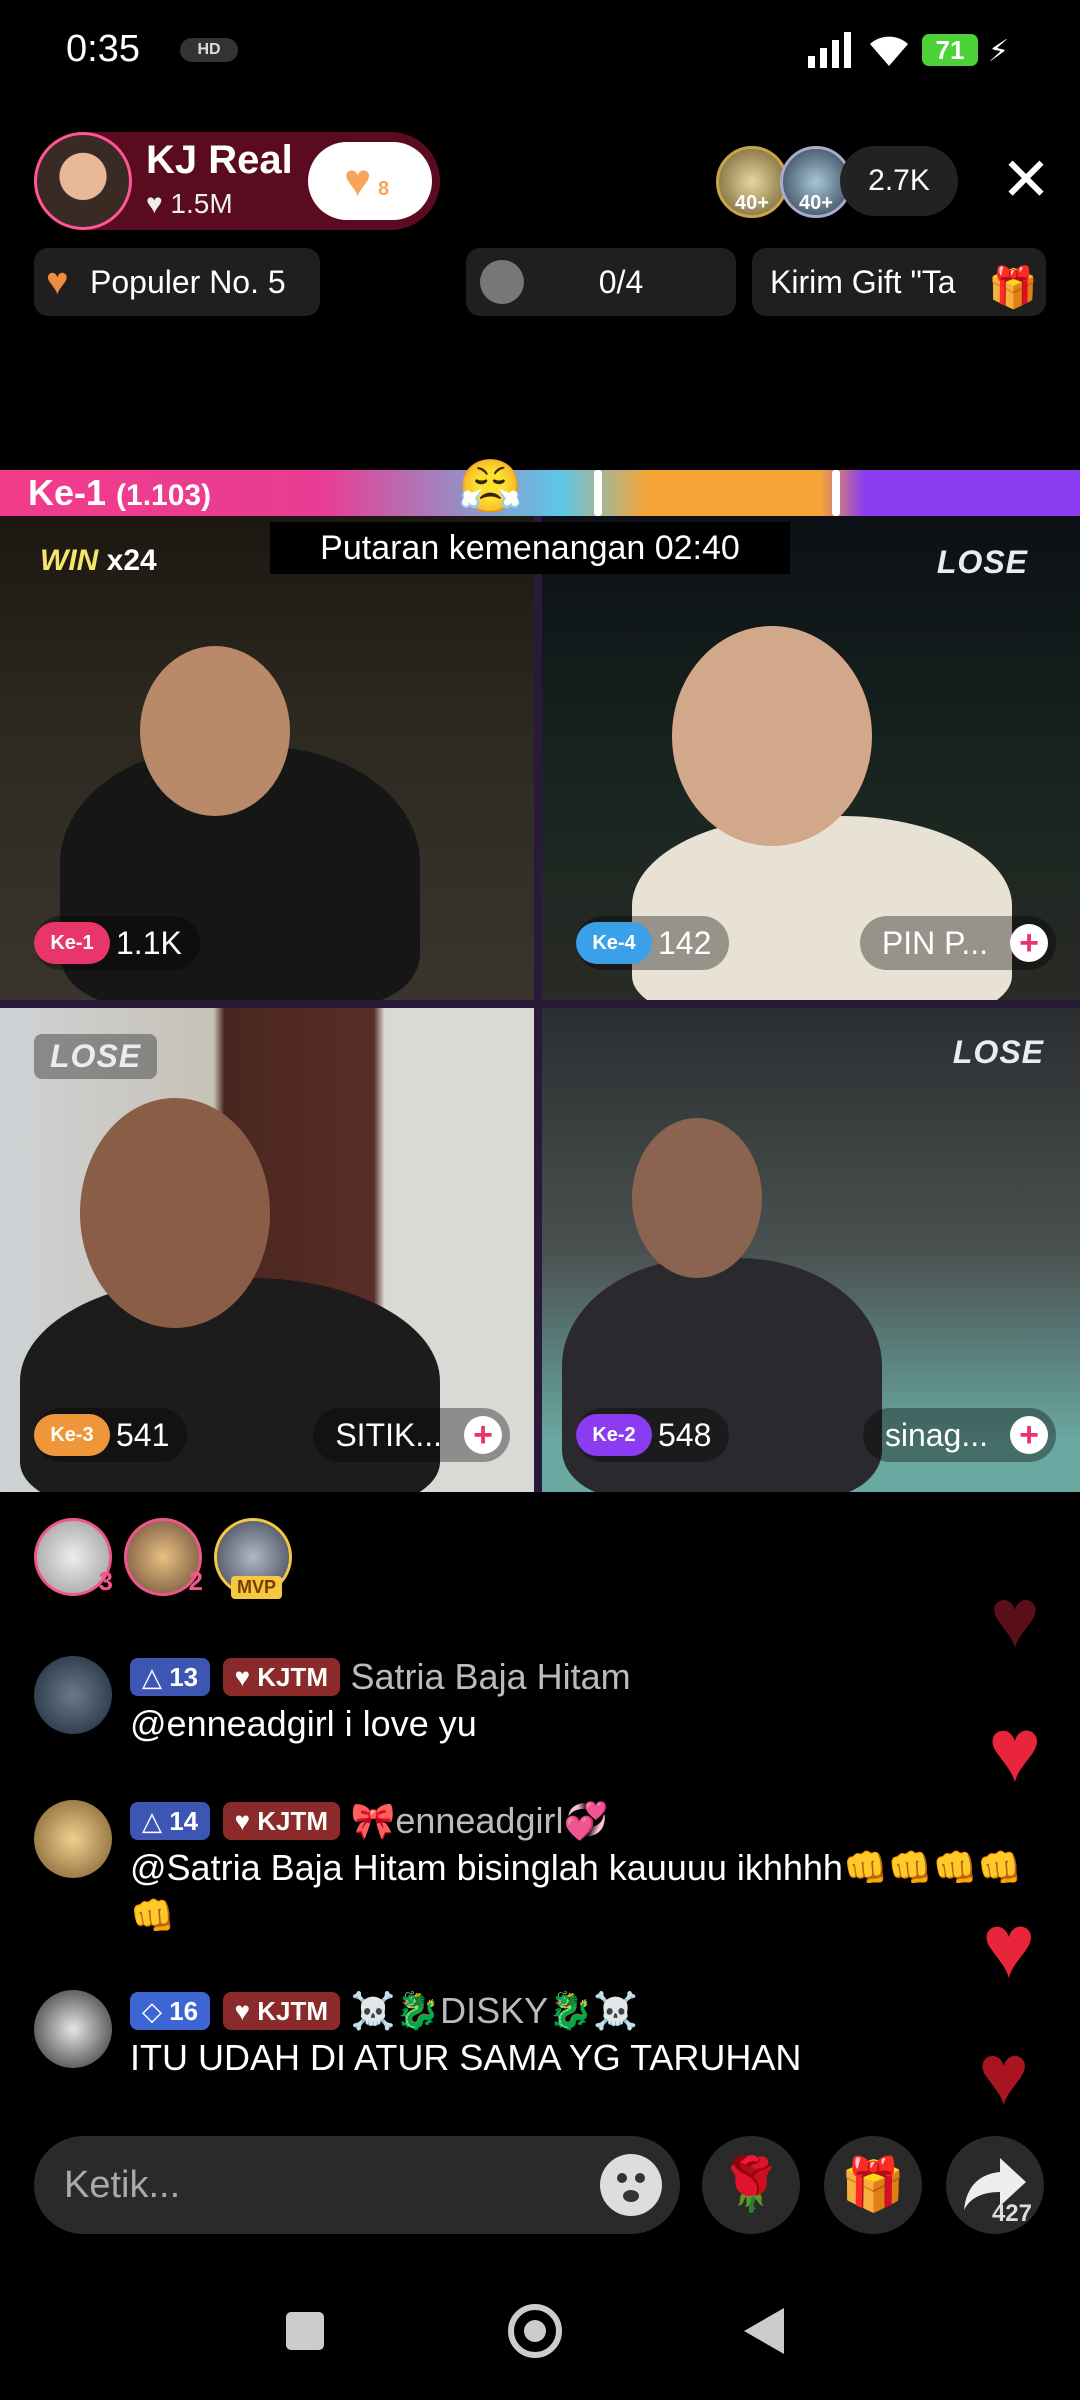 The image size is (1080, 2400). I want to click on grid-divider, so click(540, 1004).